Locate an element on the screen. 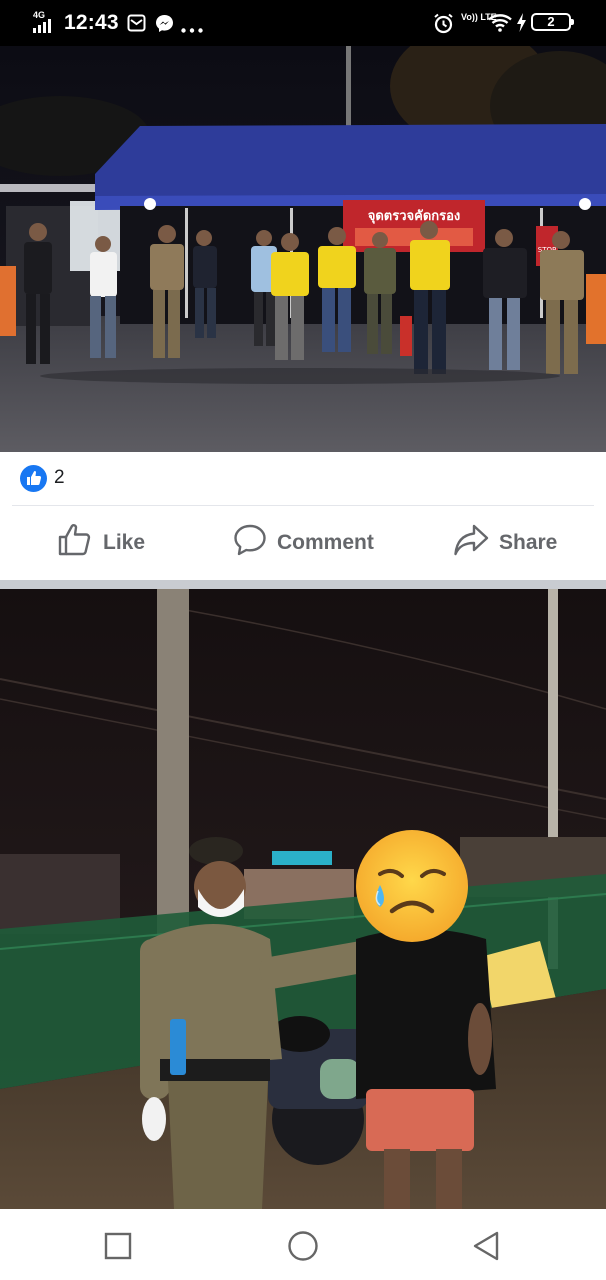  circle-icon is located at coordinates (303, 1246).